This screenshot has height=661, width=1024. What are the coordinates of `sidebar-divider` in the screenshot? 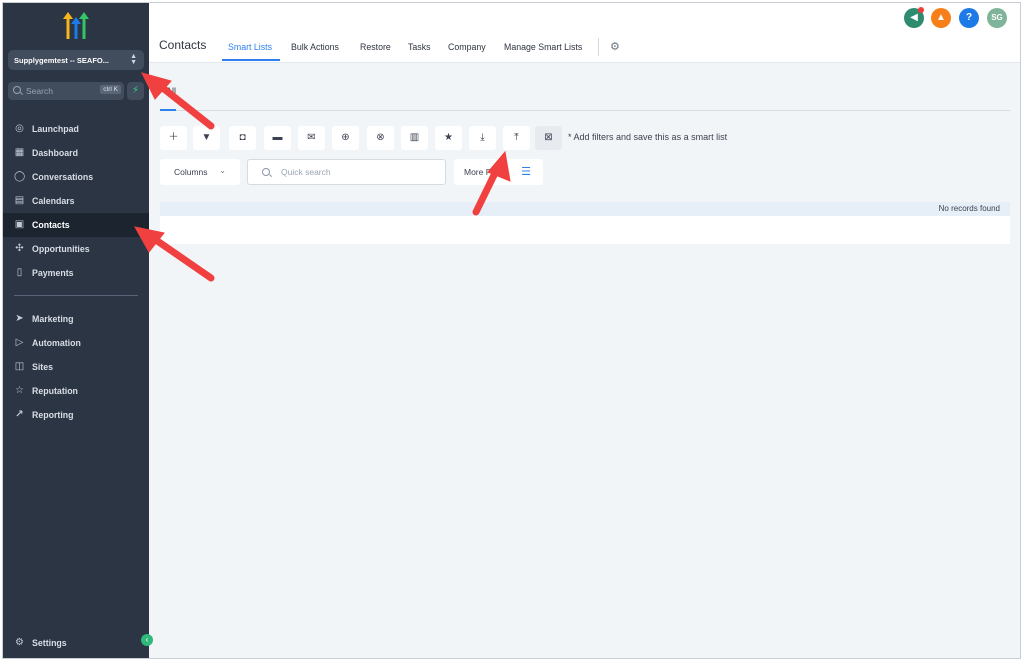 It's located at (76, 295).